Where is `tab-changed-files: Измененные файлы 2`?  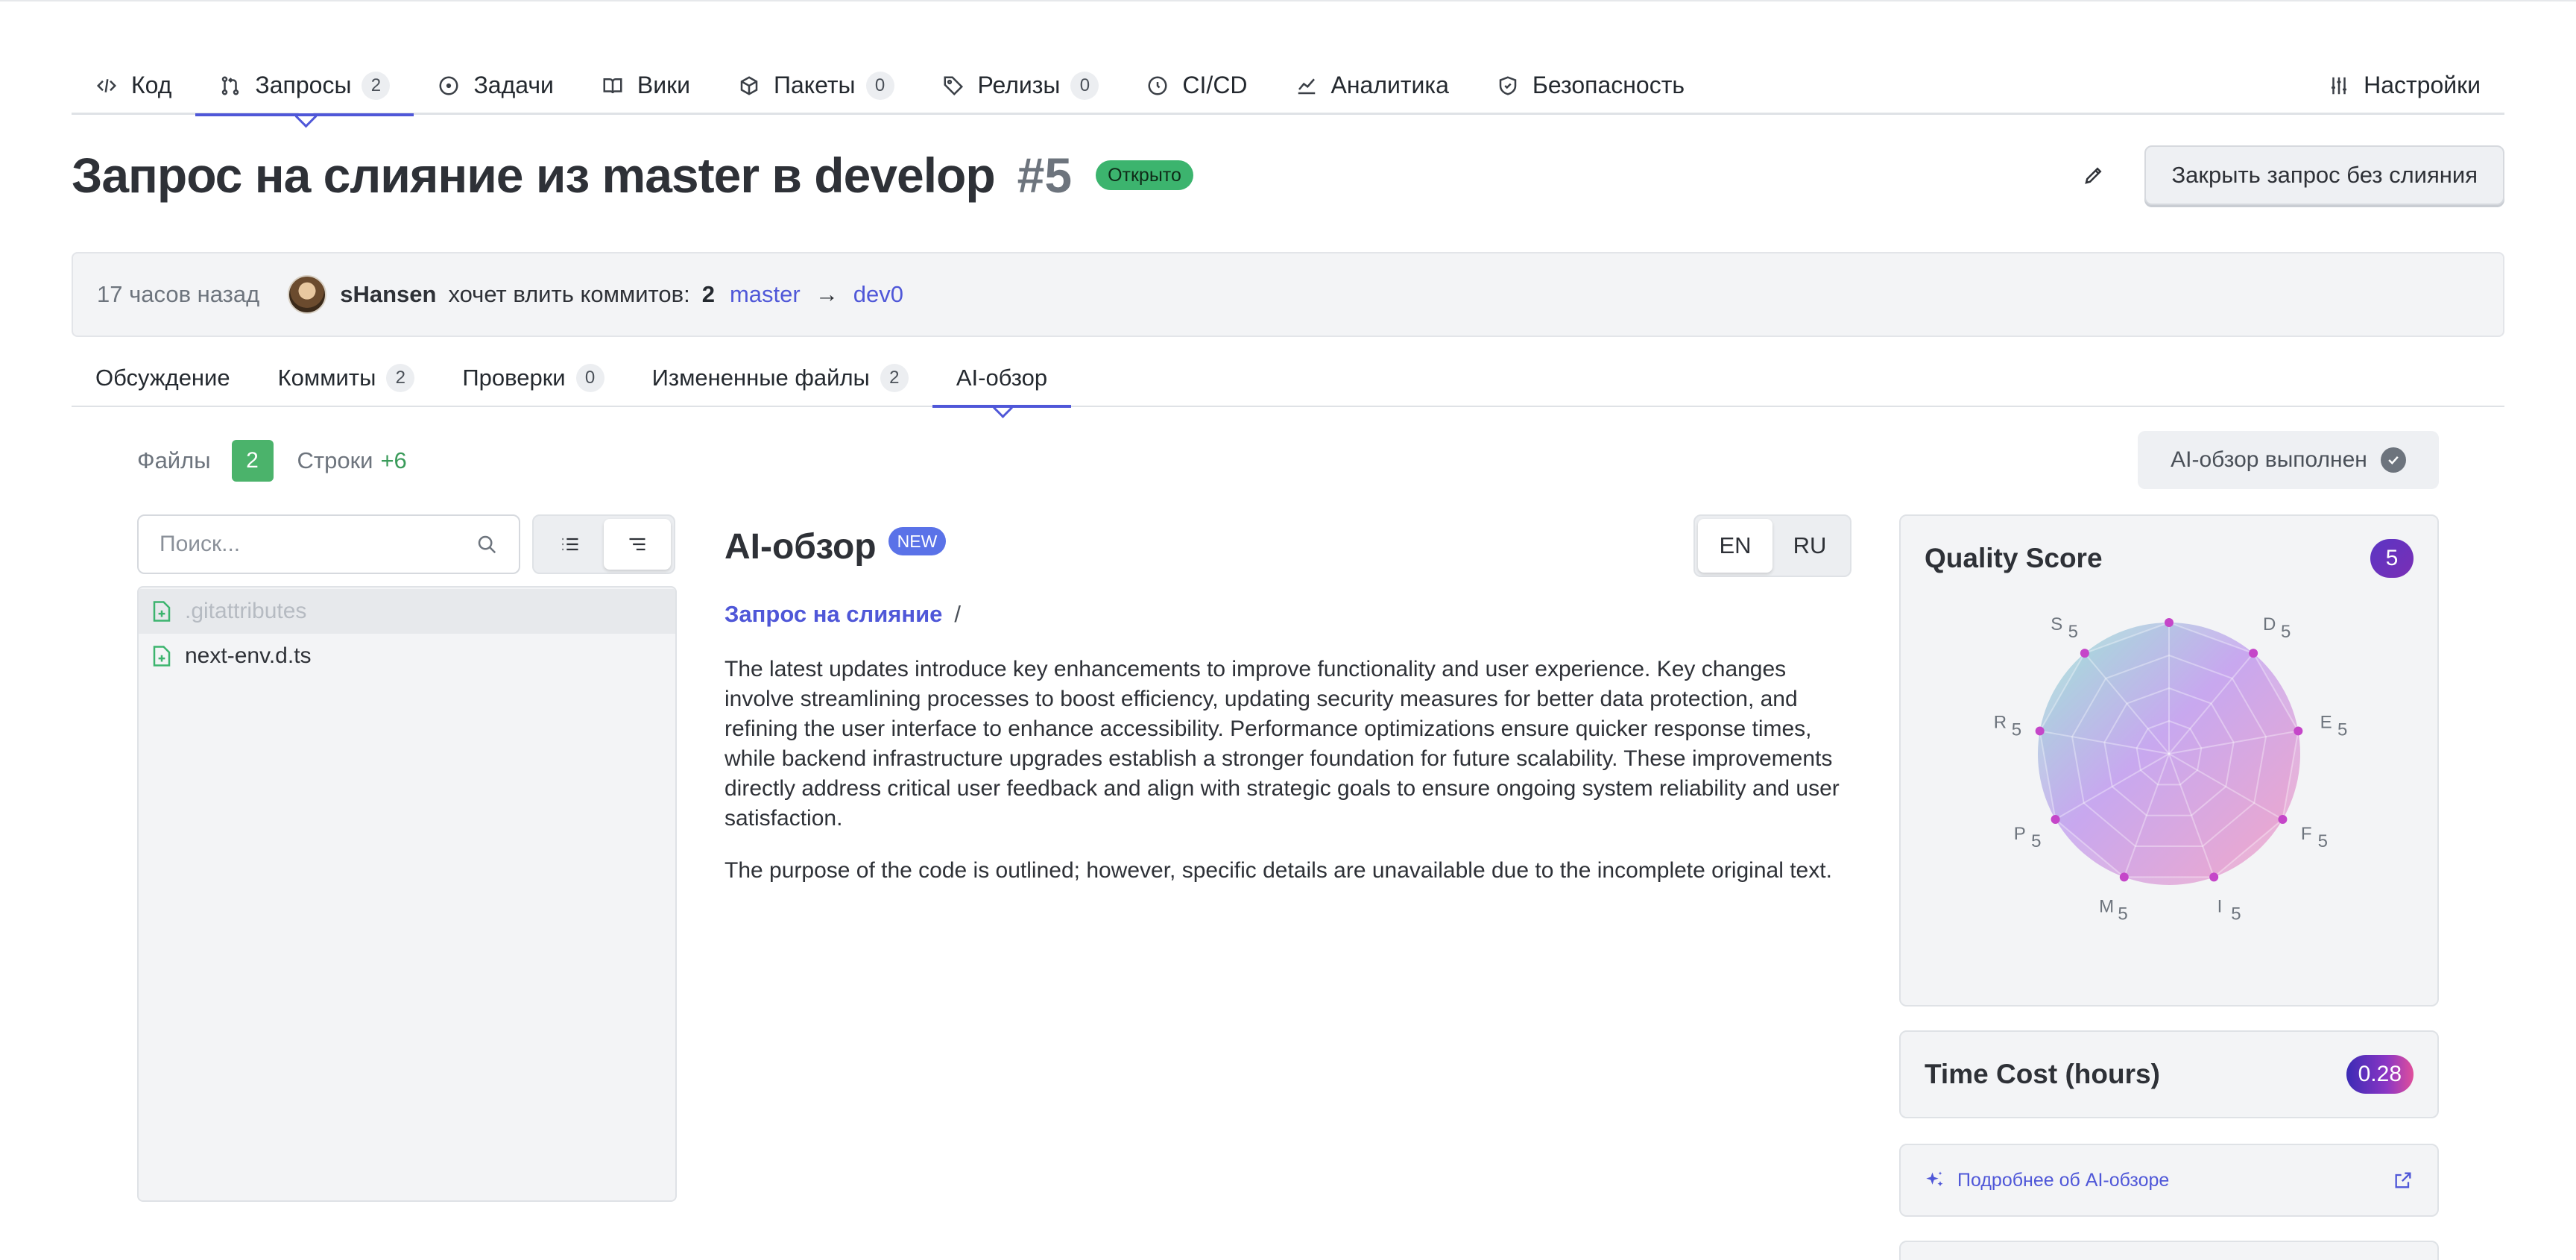 tab-changed-files: Измененные файлы 2 is located at coordinates (780, 378).